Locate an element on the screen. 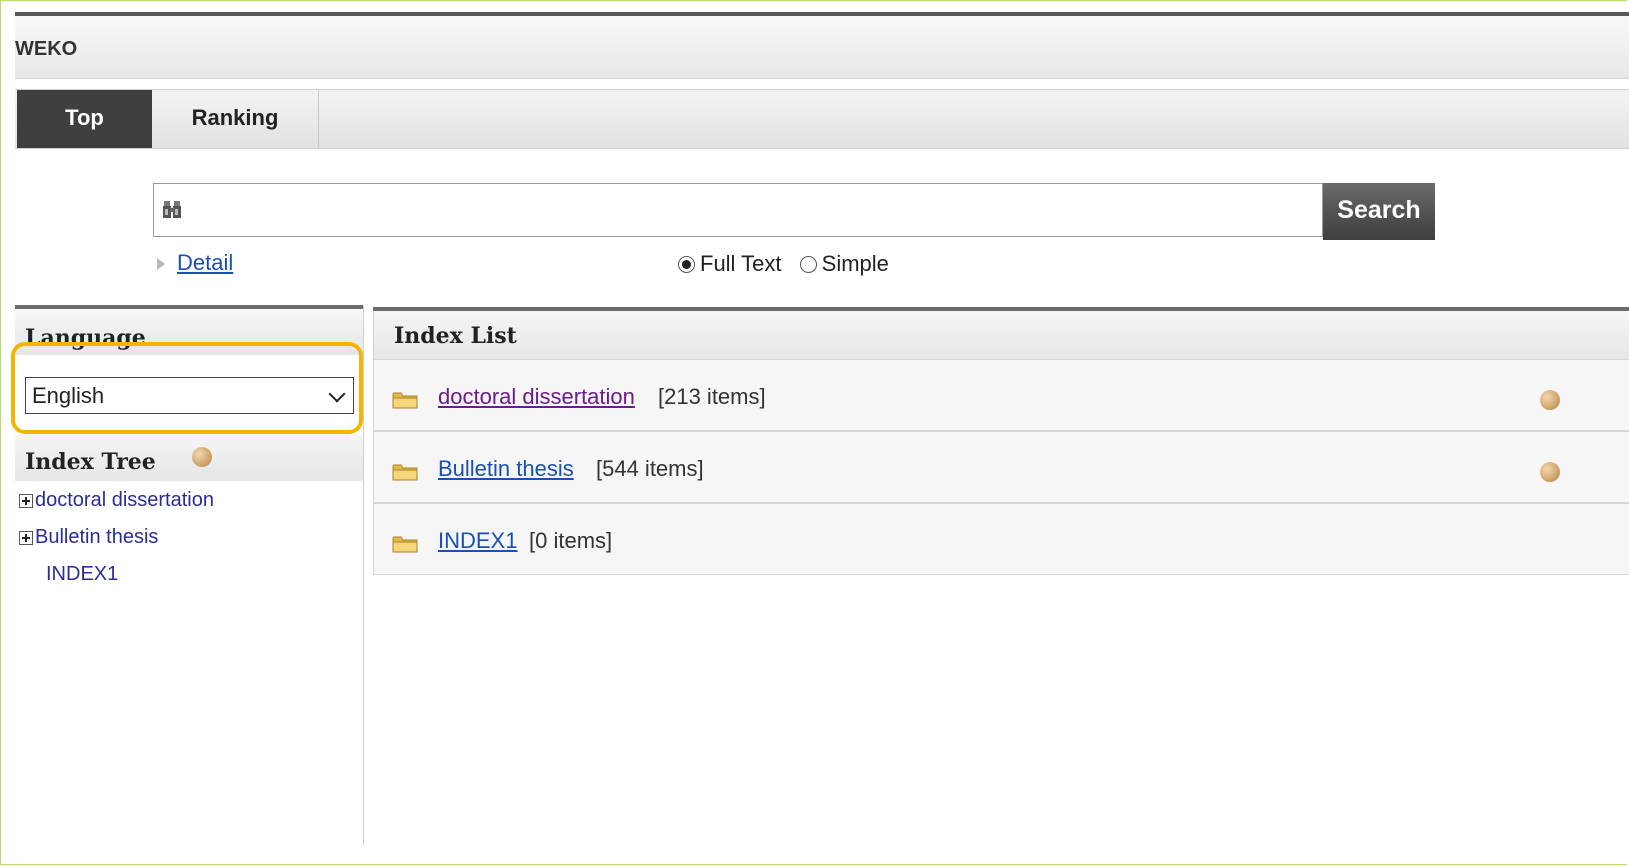 The image size is (1629, 867). item-count: [0 items] is located at coordinates (571, 540).